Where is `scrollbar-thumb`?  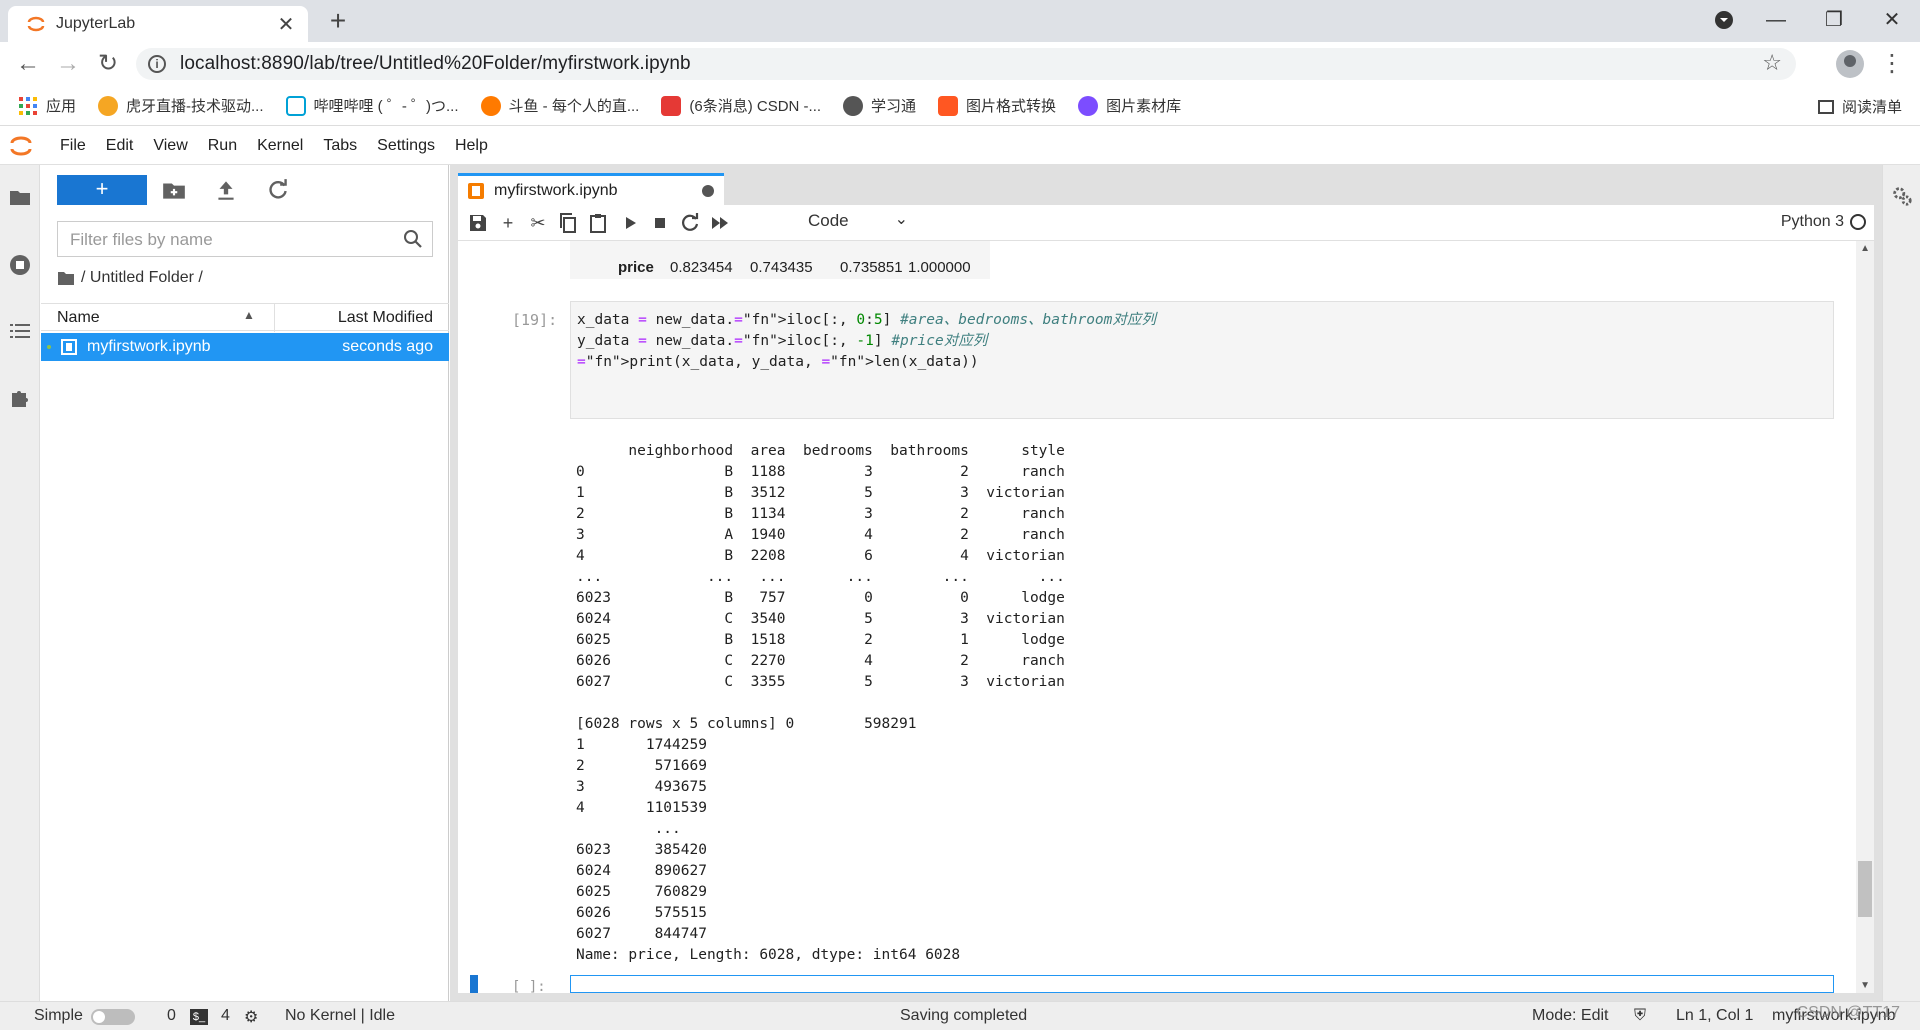 scrollbar-thumb is located at coordinates (1865, 889).